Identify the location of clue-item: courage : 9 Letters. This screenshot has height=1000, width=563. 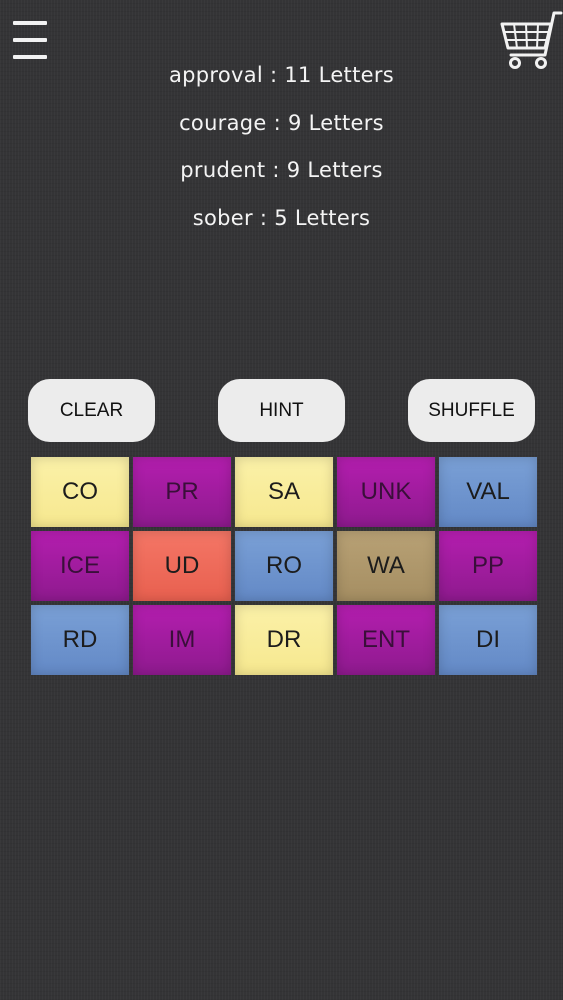
(281, 122).